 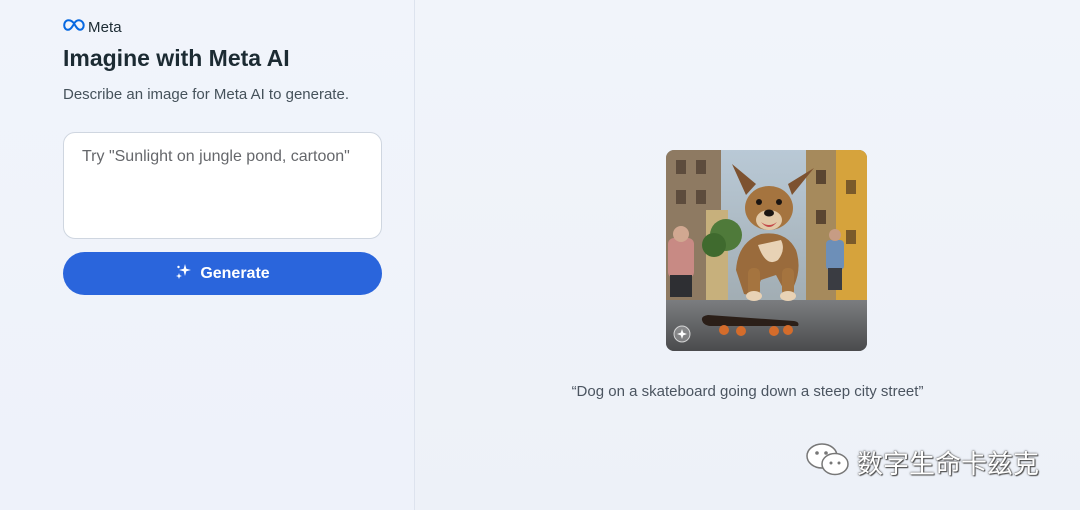 I want to click on sparkle-icon, so click(x=183, y=274).